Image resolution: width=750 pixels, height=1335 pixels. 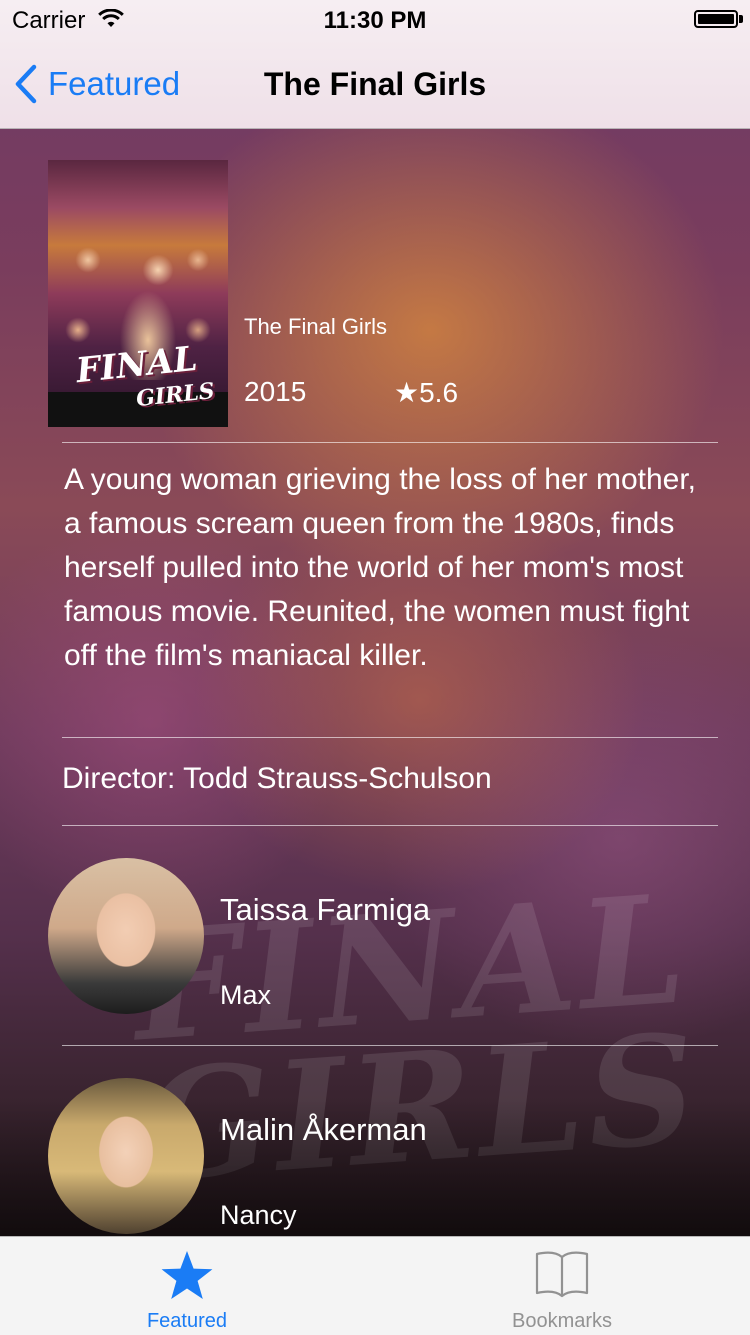 What do you see at coordinates (375, 1152) in the screenshot?
I see `cast-list-item: Malin Åkerman Nancy` at bounding box center [375, 1152].